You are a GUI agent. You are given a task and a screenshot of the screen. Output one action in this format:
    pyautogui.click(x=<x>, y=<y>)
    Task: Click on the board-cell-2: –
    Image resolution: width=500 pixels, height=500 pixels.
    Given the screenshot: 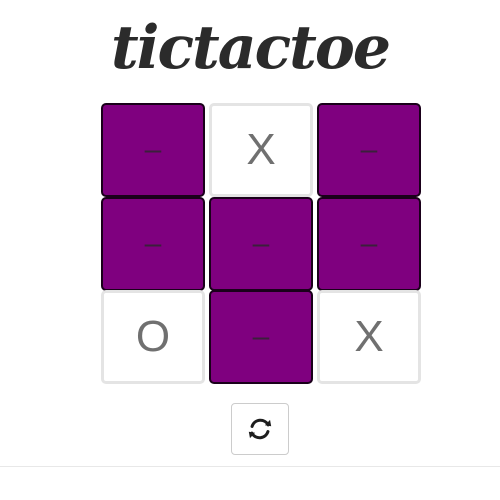 What is the action you would take?
    pyautogui.click(x=369, y=150)
    